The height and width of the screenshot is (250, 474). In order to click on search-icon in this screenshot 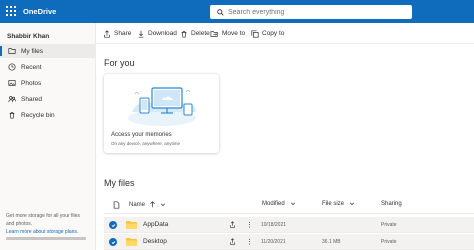, I will do `click(220, 12)`.